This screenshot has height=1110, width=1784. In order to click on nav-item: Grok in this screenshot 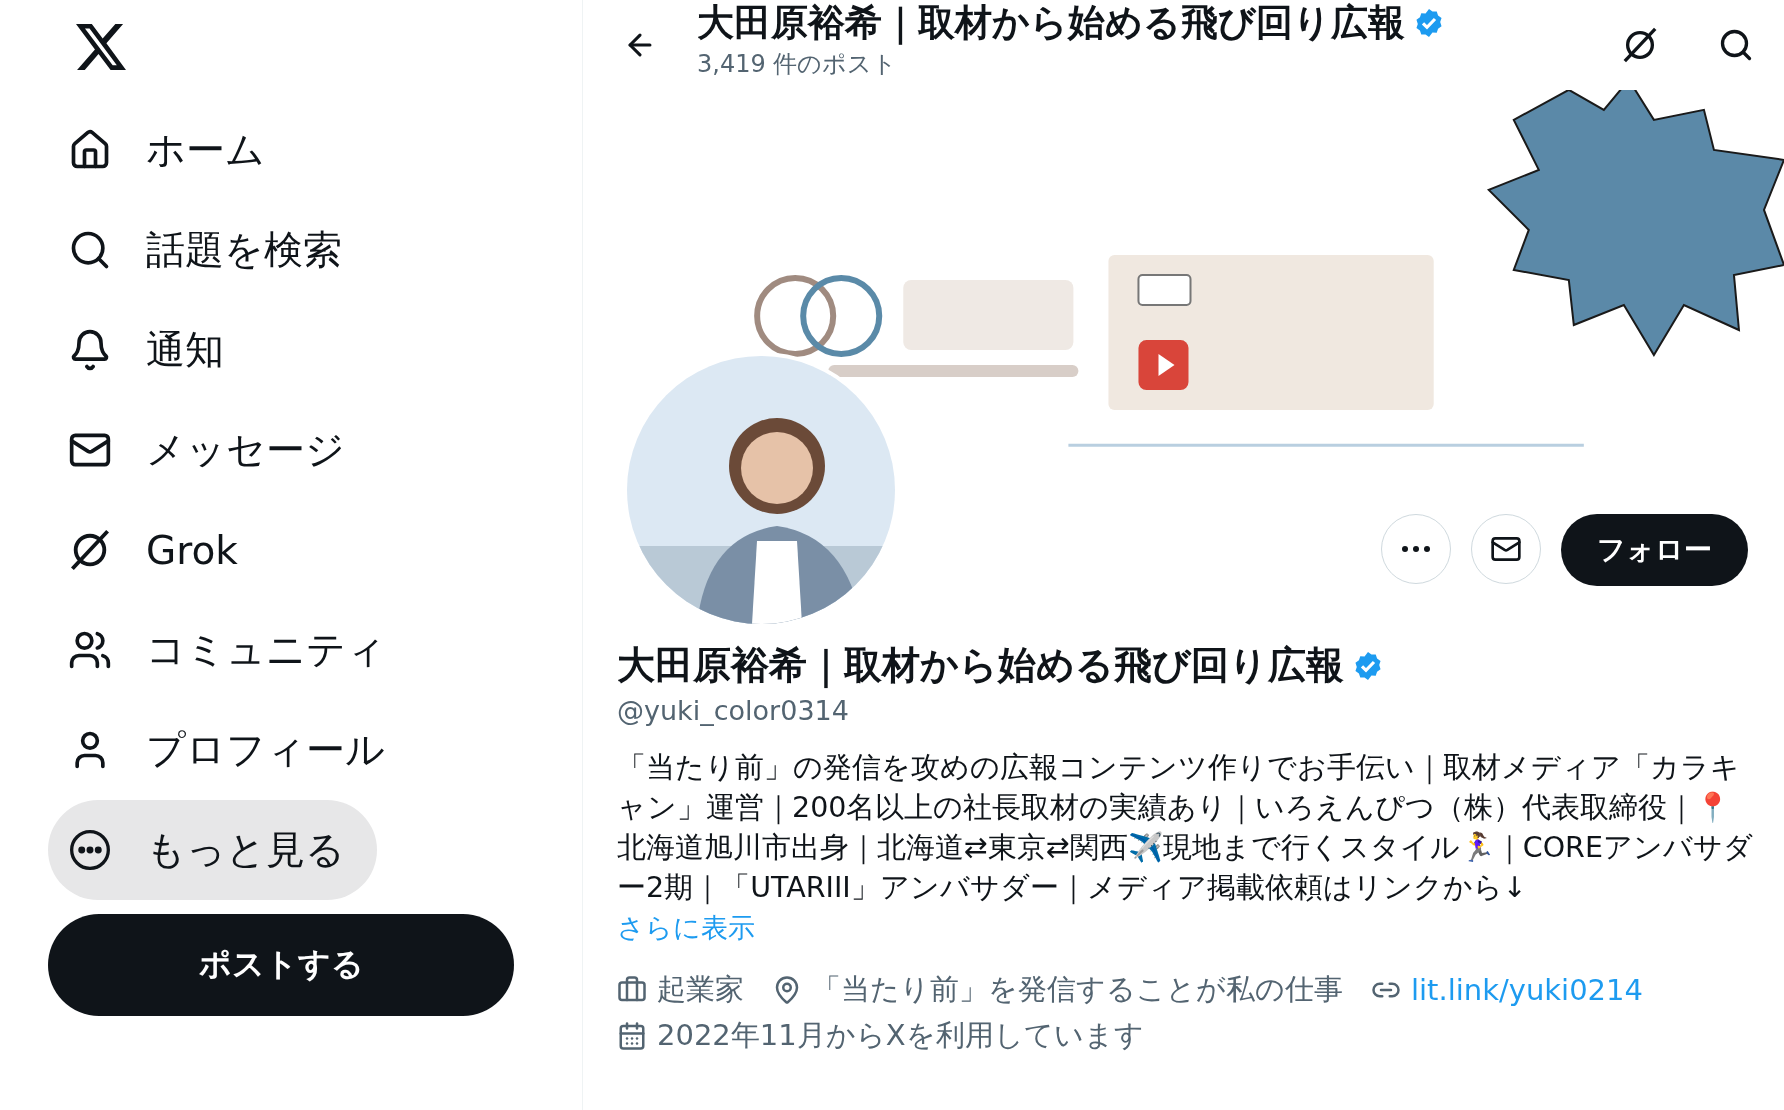, I will do `click(159, 550)`.